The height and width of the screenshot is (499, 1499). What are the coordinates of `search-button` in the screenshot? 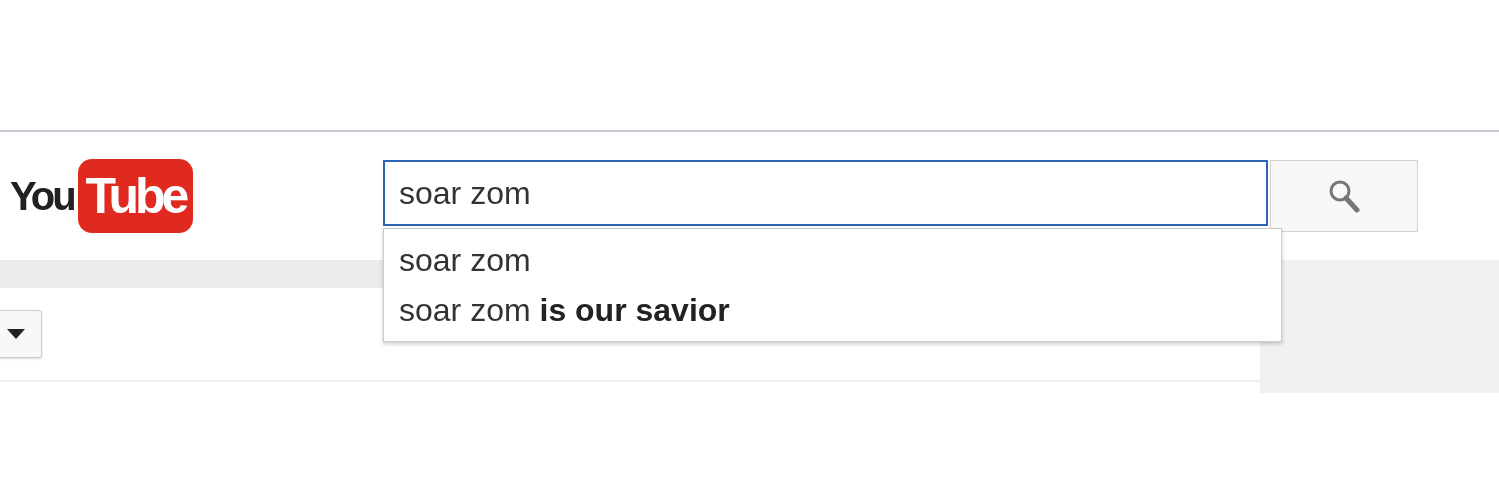 It's located at (1344, 196).